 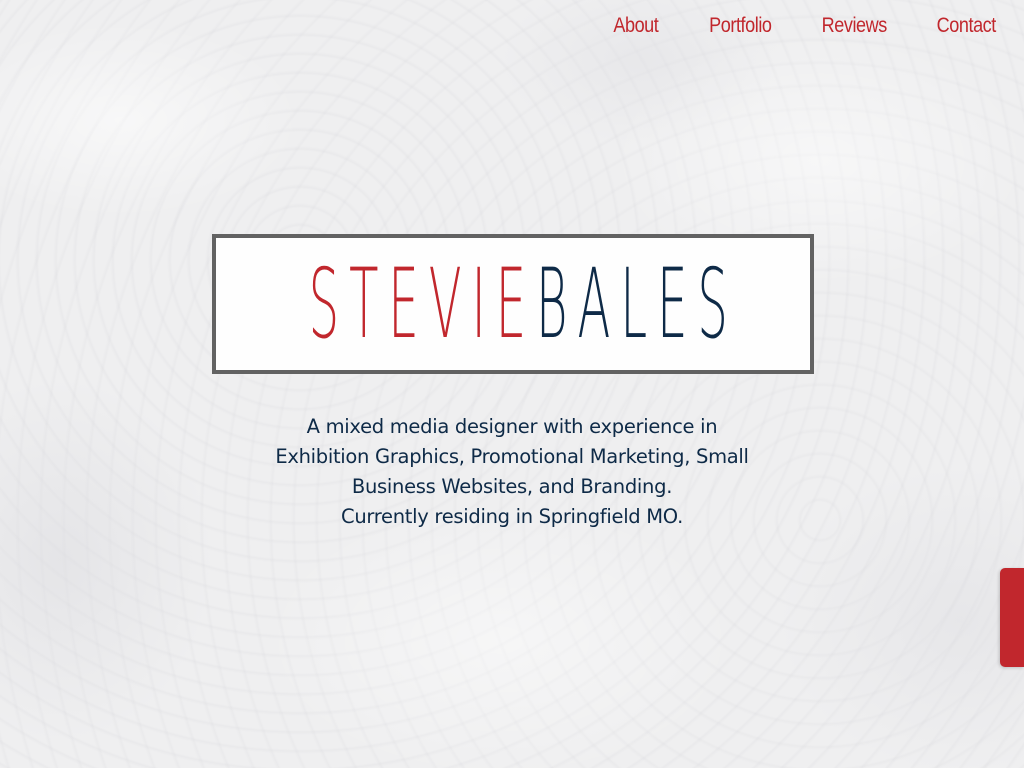 What do you see at coordinates (1012, 617) in the screenshot?
I see `side-feedback-tab` at bounding box center [1012, 617].